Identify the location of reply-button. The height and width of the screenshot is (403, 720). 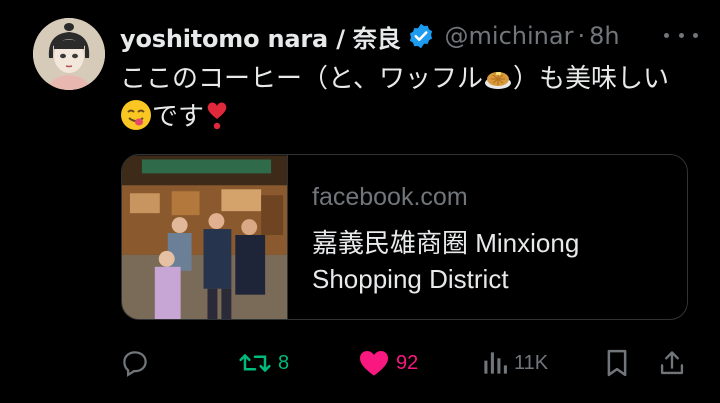
(138, 363).